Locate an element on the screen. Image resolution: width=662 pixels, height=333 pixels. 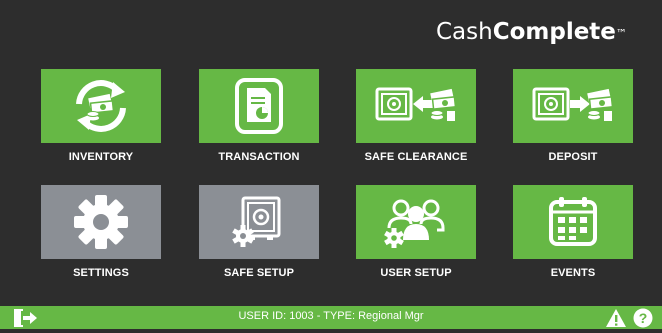
inventory-button is located at coordinates (101, 106).